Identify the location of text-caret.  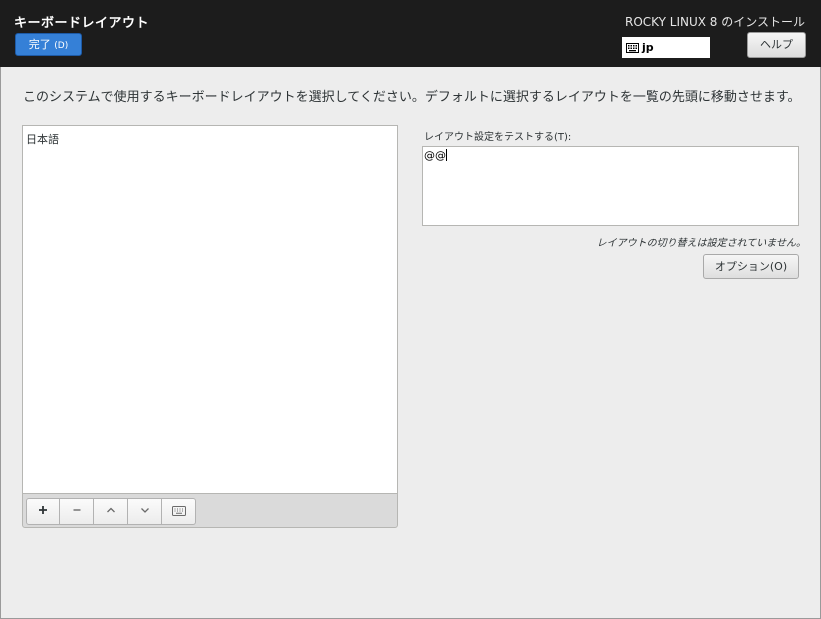
(446, 155).